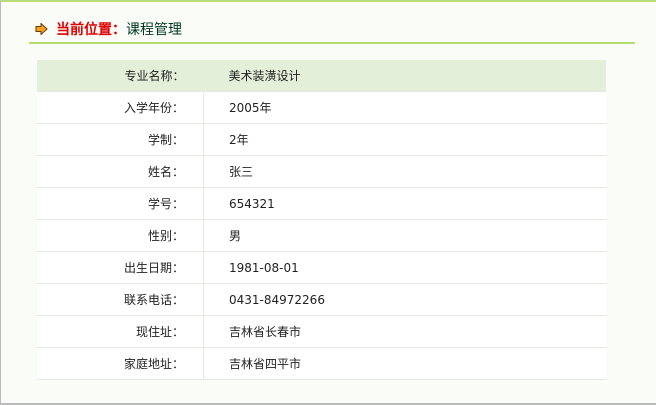 The height and width of the screenshot is (405, 656). I want to click on table-row: 现住址： 吉林省长春市, so click(321, 331).